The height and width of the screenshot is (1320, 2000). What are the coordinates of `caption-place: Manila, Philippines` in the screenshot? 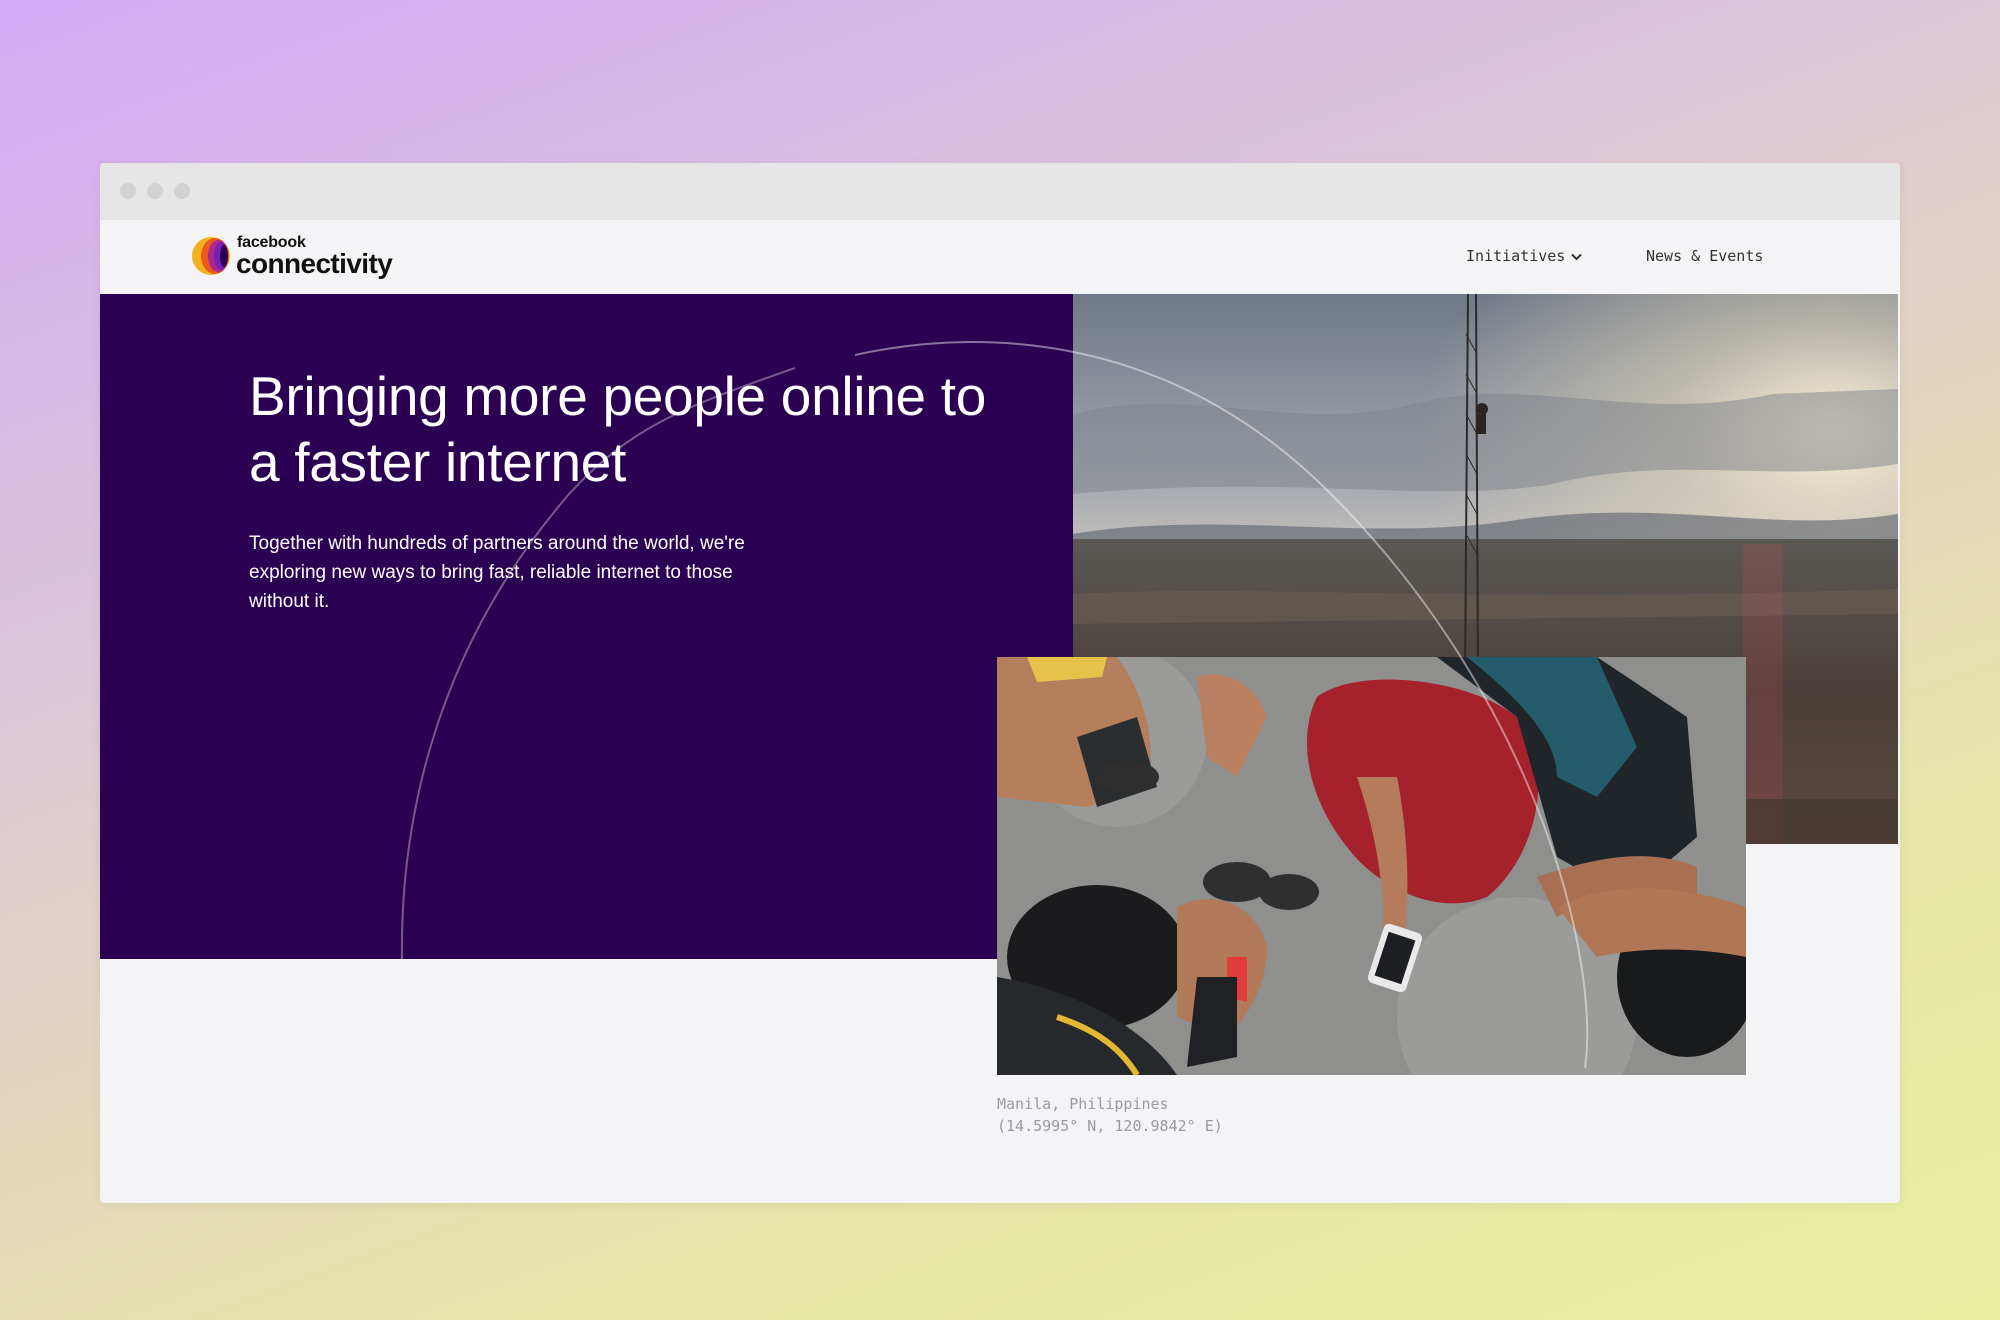 It's located at (1083, 1104).